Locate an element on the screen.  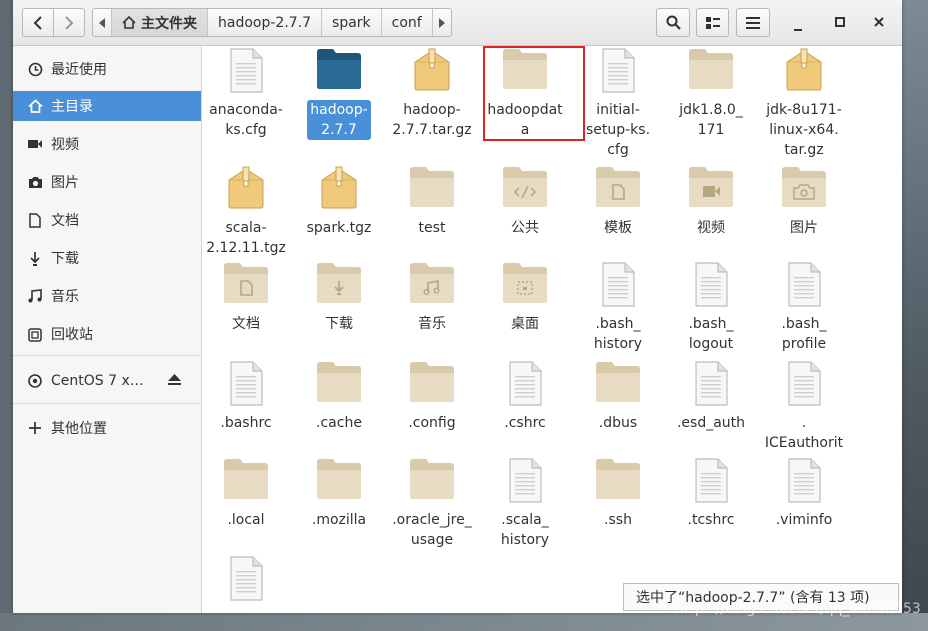
file-name-line: scala- is located at coordinates (246, 228).